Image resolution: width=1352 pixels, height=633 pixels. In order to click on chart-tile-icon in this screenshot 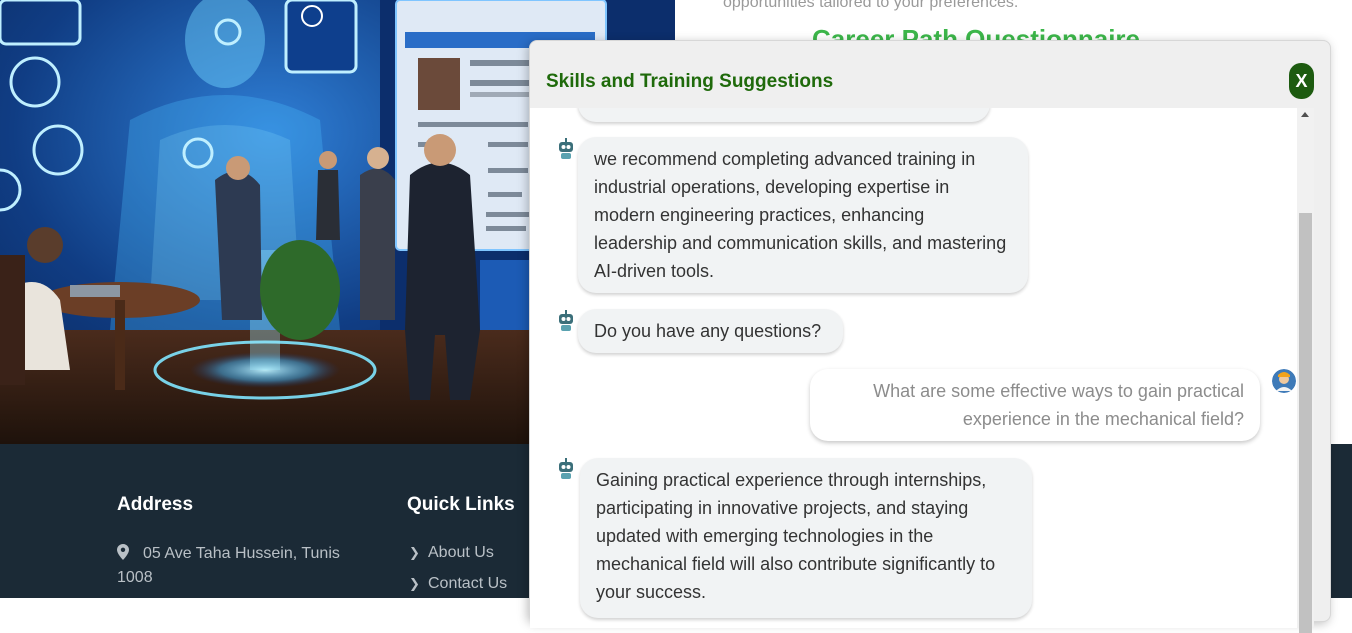, I will do `click(41, 23)`.